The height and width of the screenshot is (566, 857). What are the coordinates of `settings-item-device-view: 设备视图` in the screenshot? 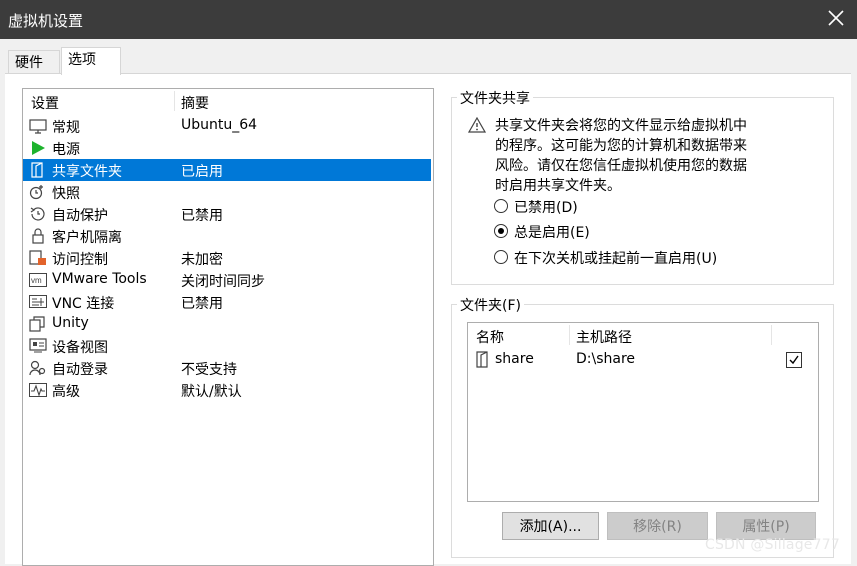 It's located at (227, 346).